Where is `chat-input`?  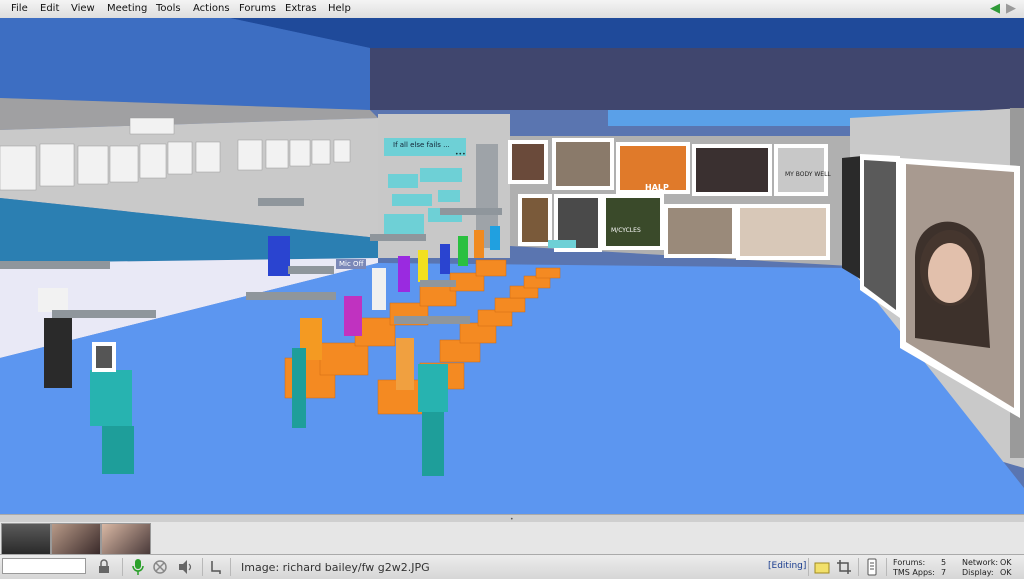 chat-input is located at coordinates (44, 566).